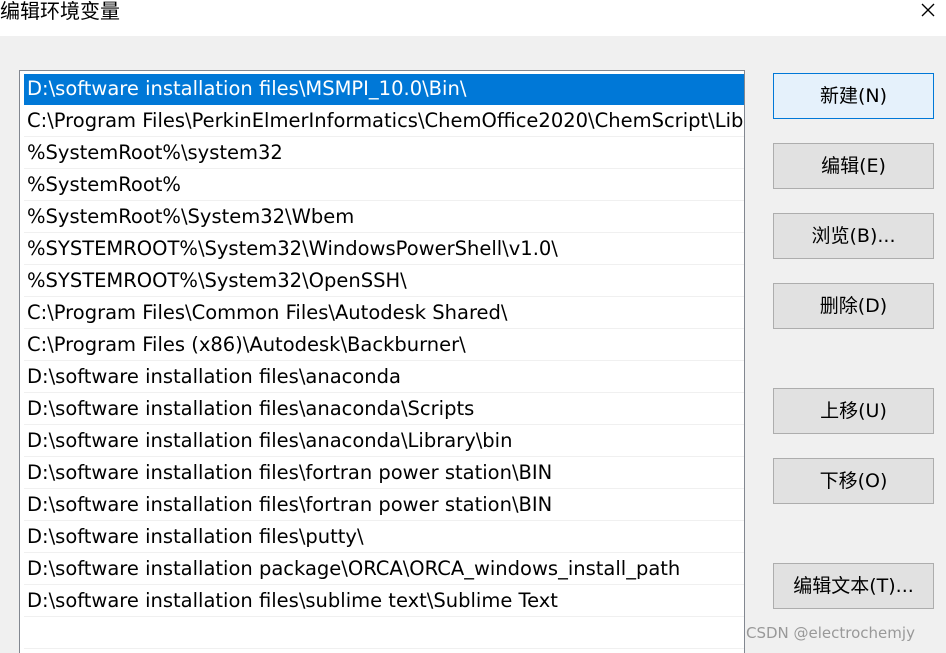 This screenshot has width=946, height=653. Describe the element at coordinates (384, 633) in the screenshot. I see `path-list-empty-row` at that location.